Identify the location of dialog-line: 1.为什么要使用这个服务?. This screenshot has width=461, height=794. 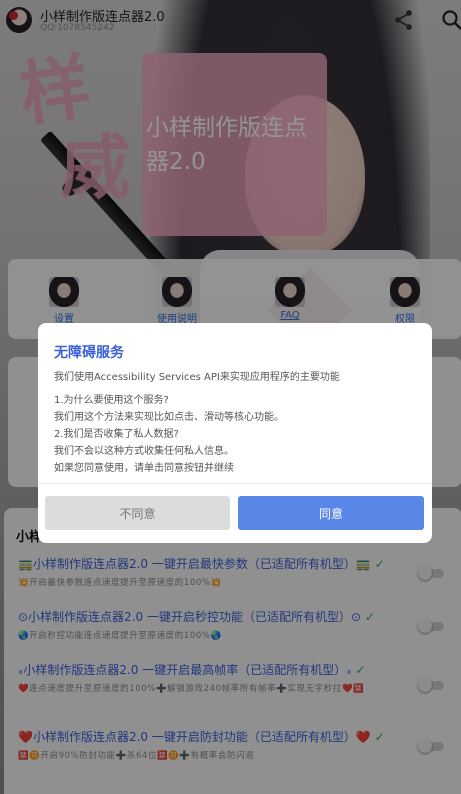
(111, 400).